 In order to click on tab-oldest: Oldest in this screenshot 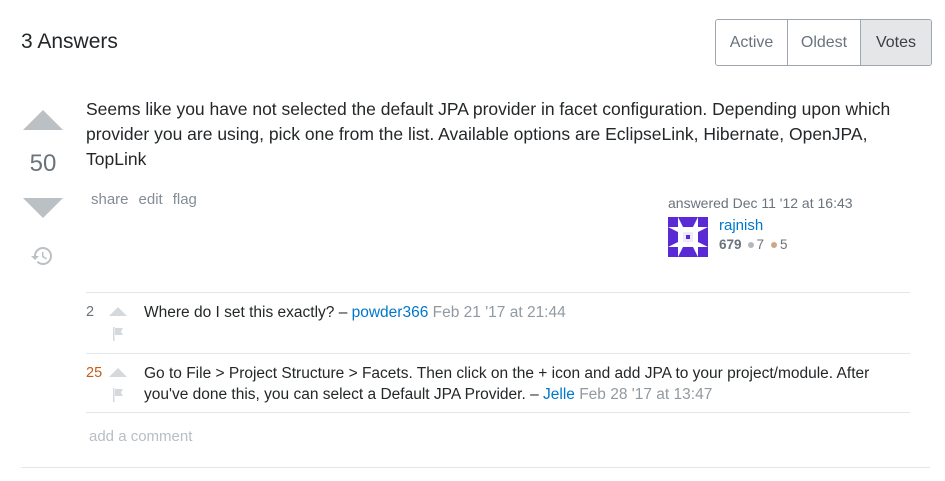, I will do `click(824, 42)`.